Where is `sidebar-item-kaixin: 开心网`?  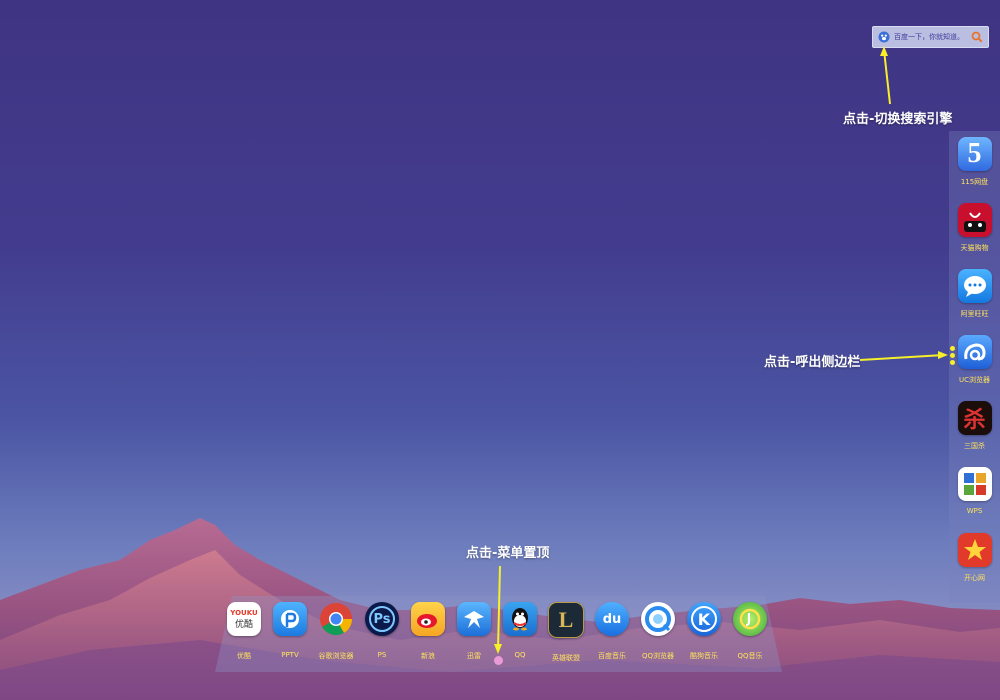
sidebar-item-kaixin: 开心网 is located at coordinates (974, 558).